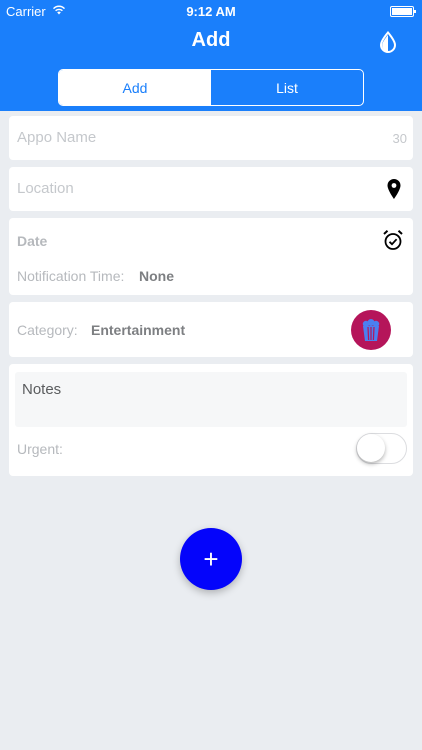 The height and width of the screenshot is (750, 422). I want to click on location-pin-icon, so click(394, 189).